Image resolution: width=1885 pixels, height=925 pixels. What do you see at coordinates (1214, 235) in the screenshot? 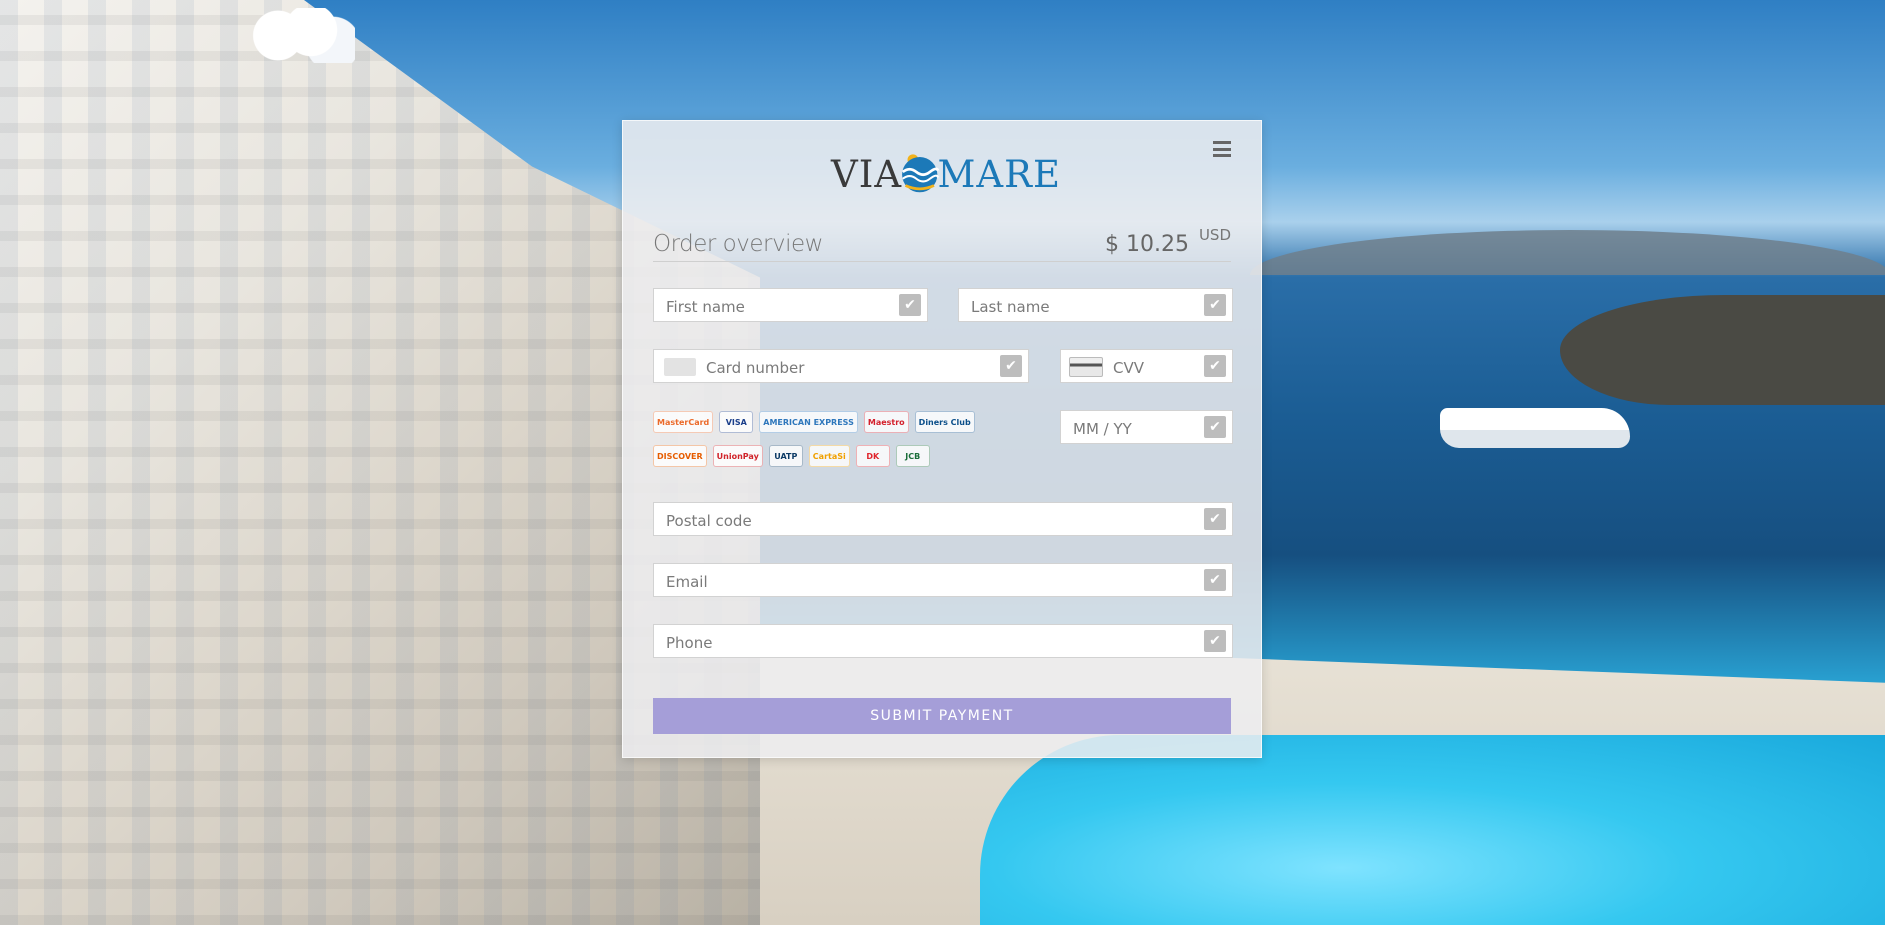
I see `order-currency: USD` at bounding box center [1214, 235].